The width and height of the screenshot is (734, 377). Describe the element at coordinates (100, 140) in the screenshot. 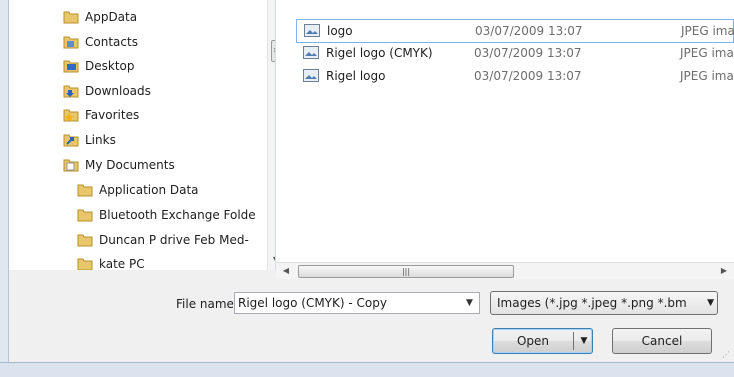

I see `tree-item-label: Links` at that location.